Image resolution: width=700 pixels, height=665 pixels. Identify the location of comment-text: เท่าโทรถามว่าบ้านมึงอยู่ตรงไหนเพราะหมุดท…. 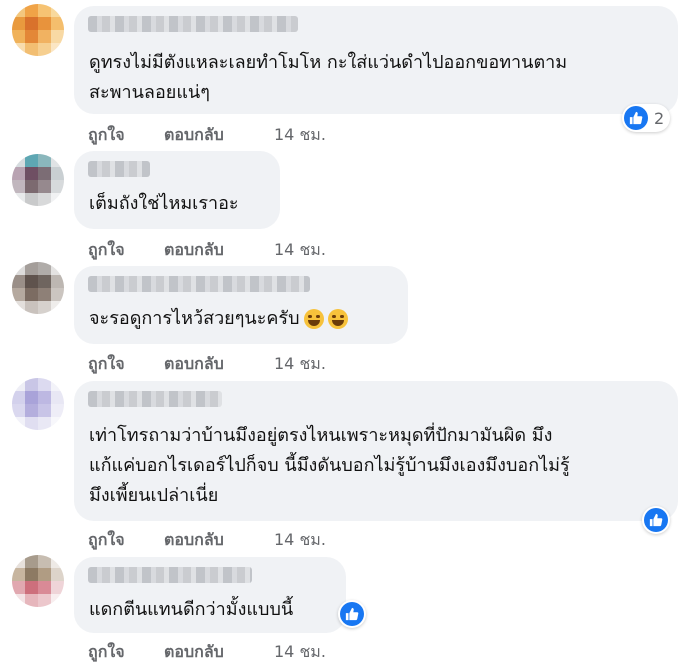
(329, 465).